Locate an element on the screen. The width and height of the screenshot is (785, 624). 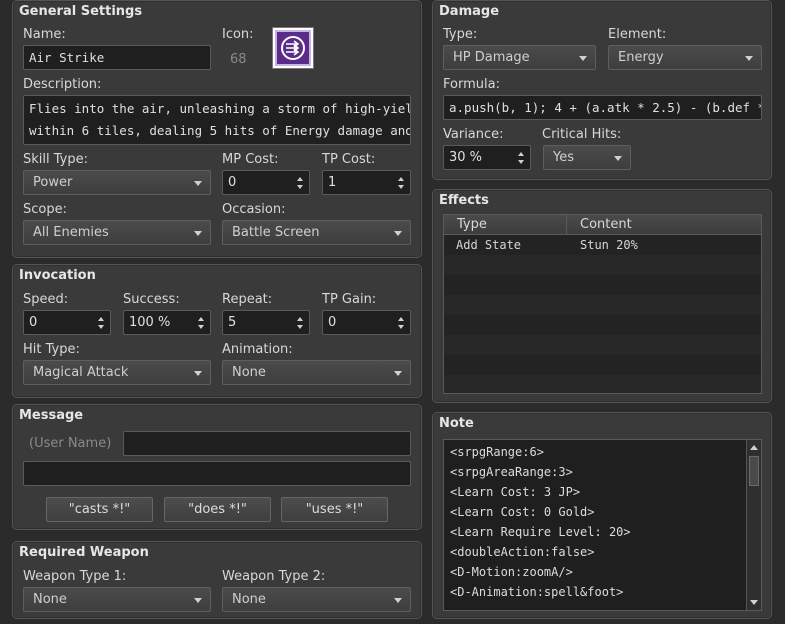
weapon-type-1-select: None is located at coordinates (117, 599).